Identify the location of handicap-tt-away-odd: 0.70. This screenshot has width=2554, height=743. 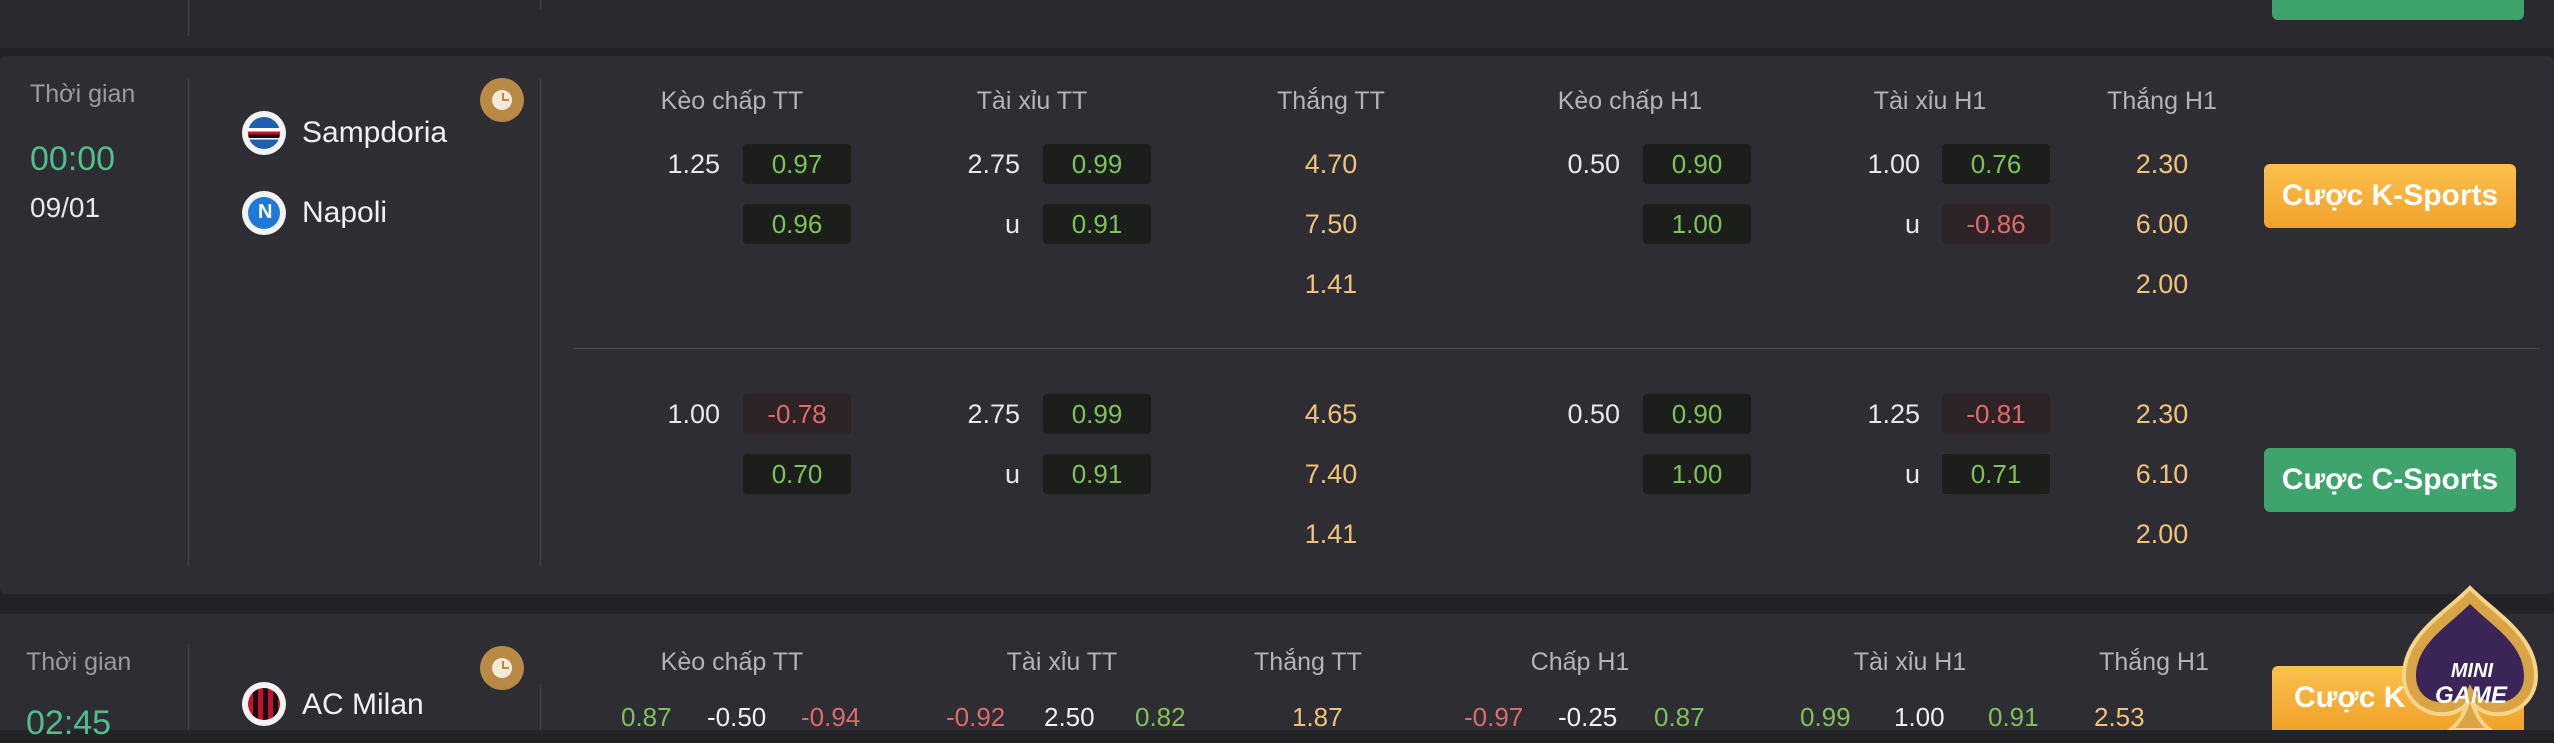
(797, 474).